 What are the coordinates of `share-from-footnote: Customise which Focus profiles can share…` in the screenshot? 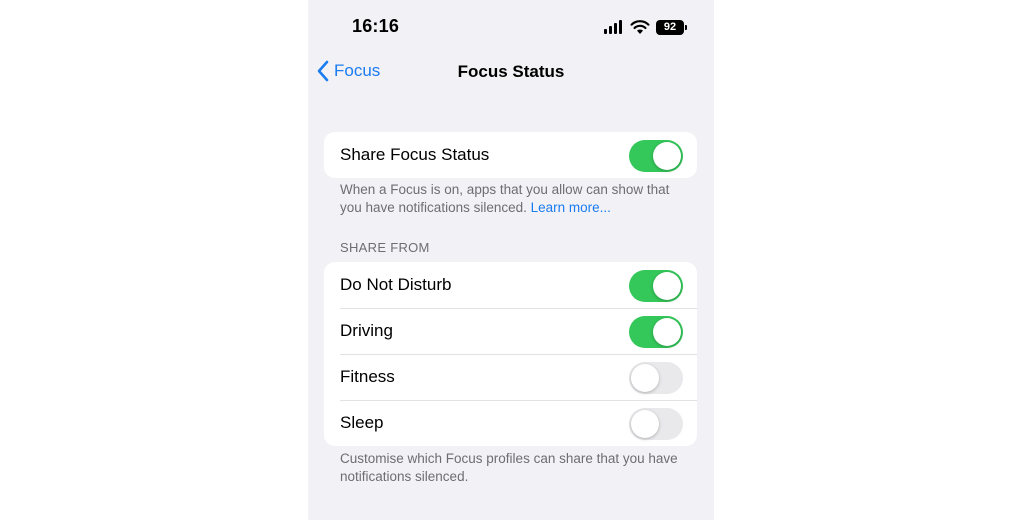 It's located at (509, 467).